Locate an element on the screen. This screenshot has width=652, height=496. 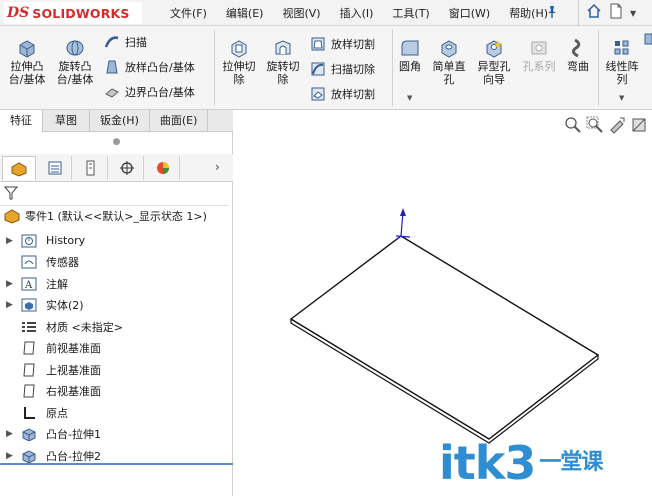
hole-series-button: 孔系列 is located at coordinates (539, 55).